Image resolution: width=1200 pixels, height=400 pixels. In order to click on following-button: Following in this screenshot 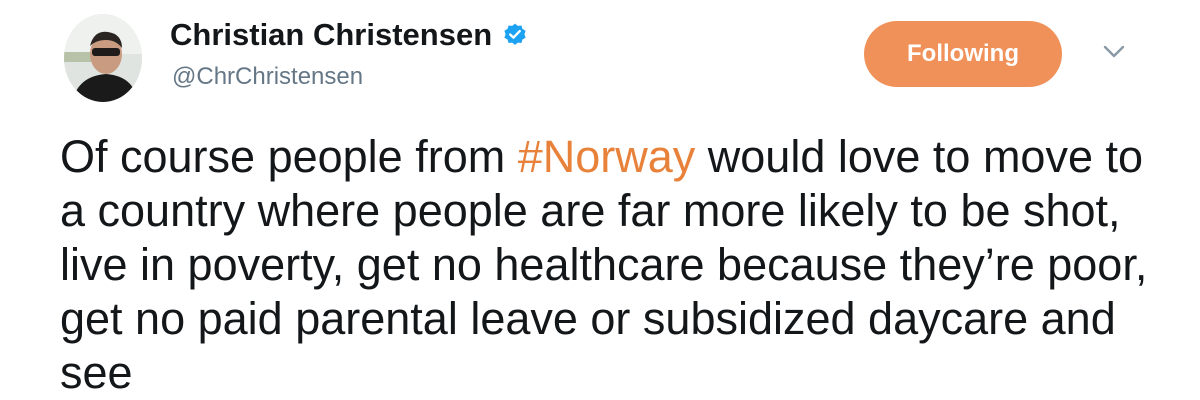, I will do `click(963, 54)`.